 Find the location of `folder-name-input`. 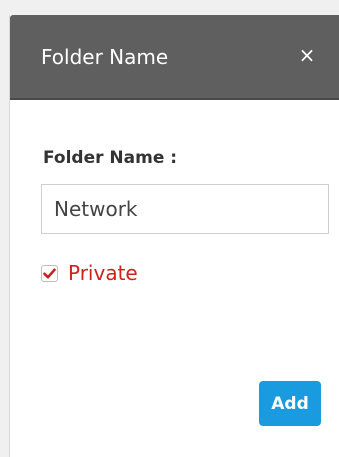

folder-name-input is located at coordinates (185, 209).